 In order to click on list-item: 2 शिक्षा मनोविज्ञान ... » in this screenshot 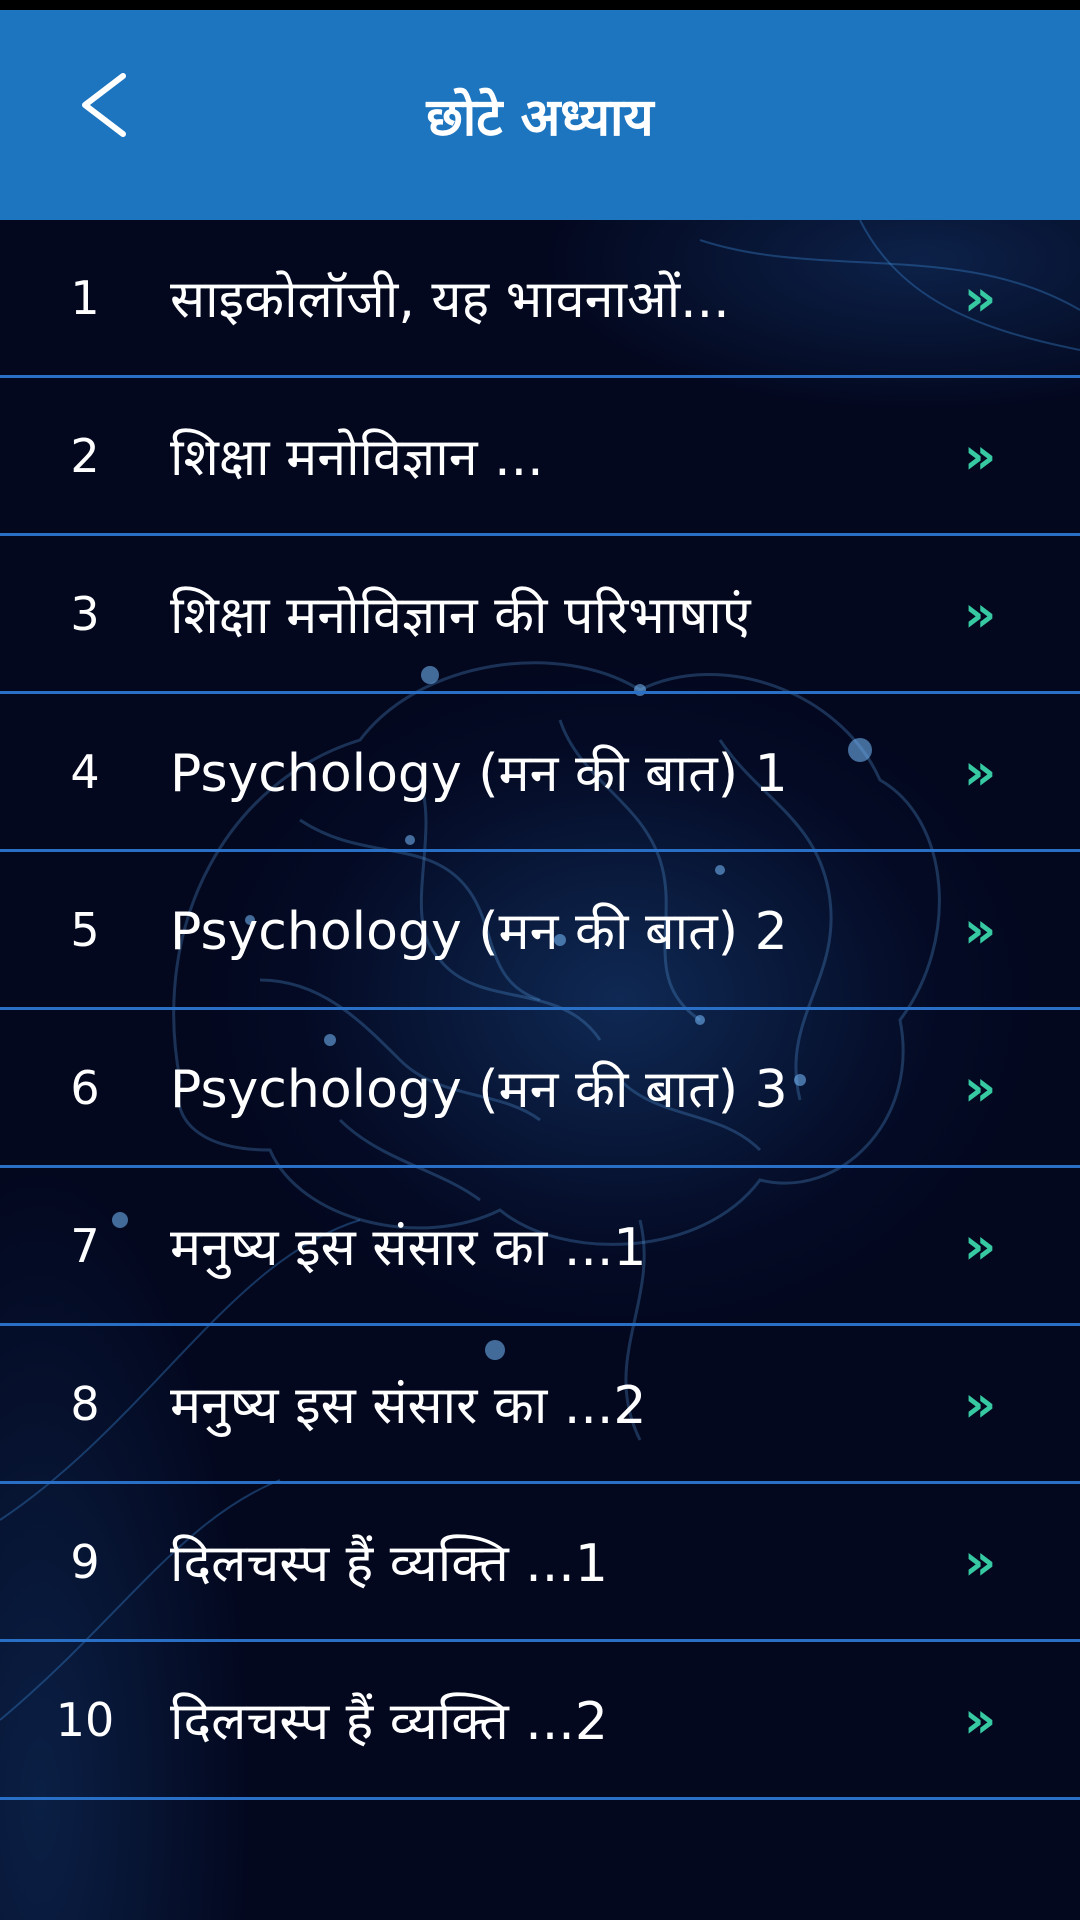, I will do `click(540, 457)`.